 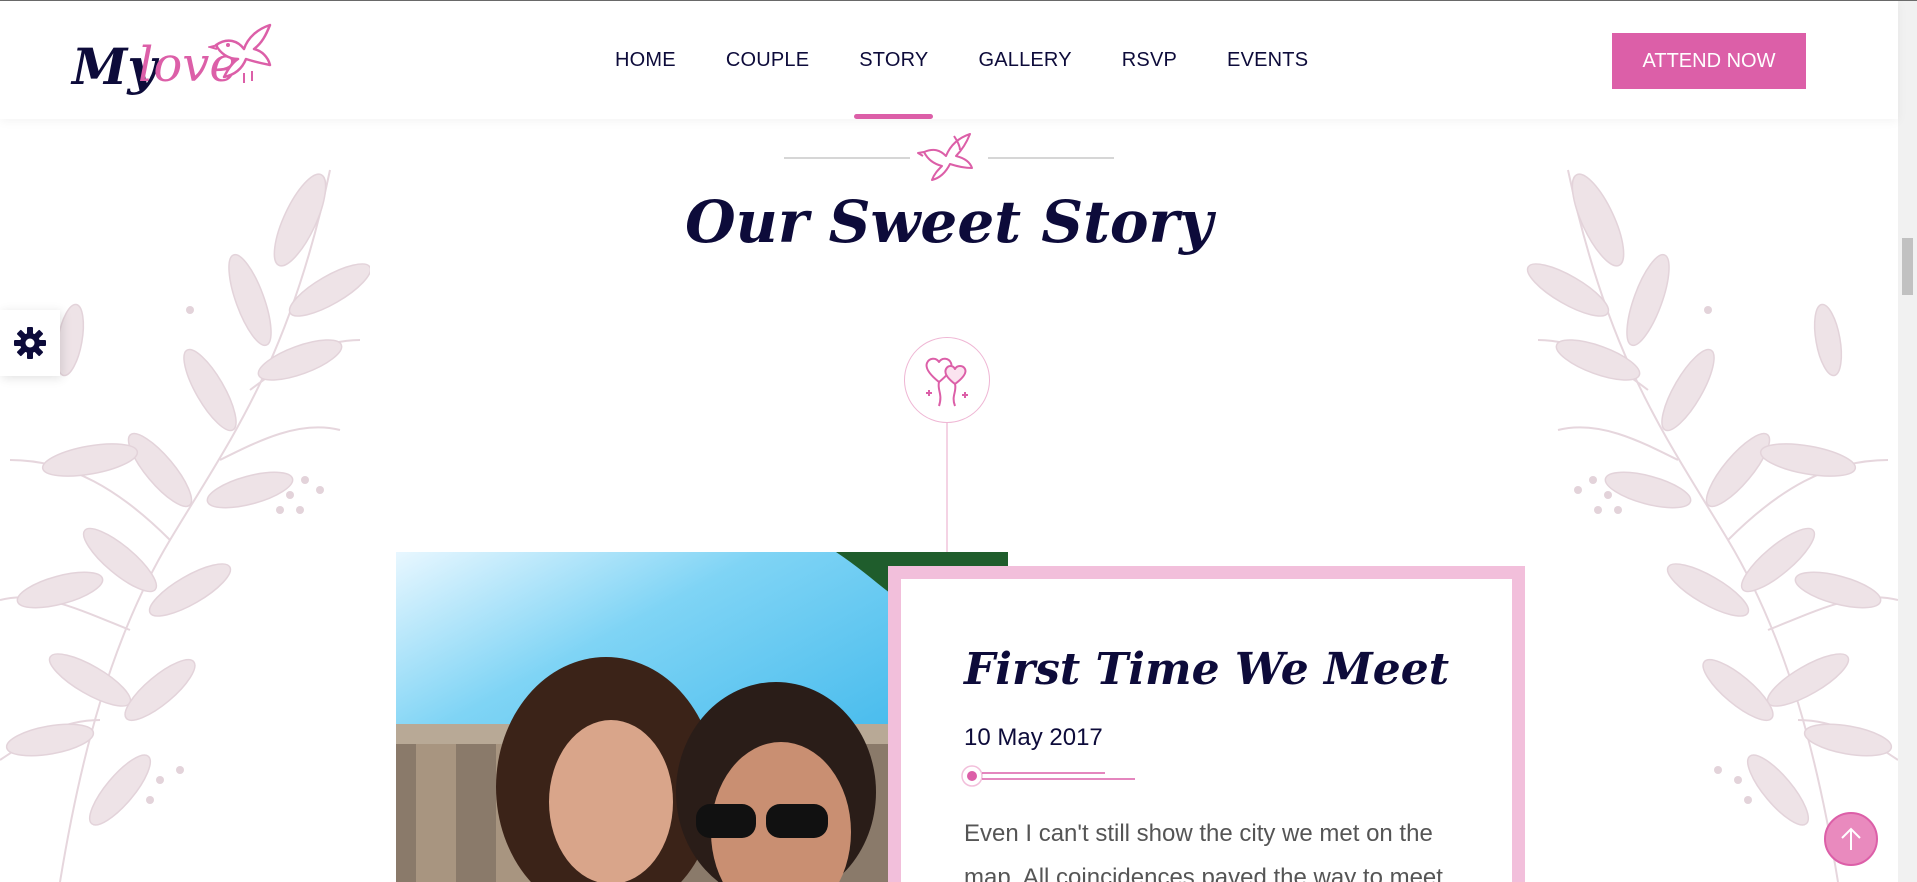 I want to click on timeline-line, so click(x=947, y=488).